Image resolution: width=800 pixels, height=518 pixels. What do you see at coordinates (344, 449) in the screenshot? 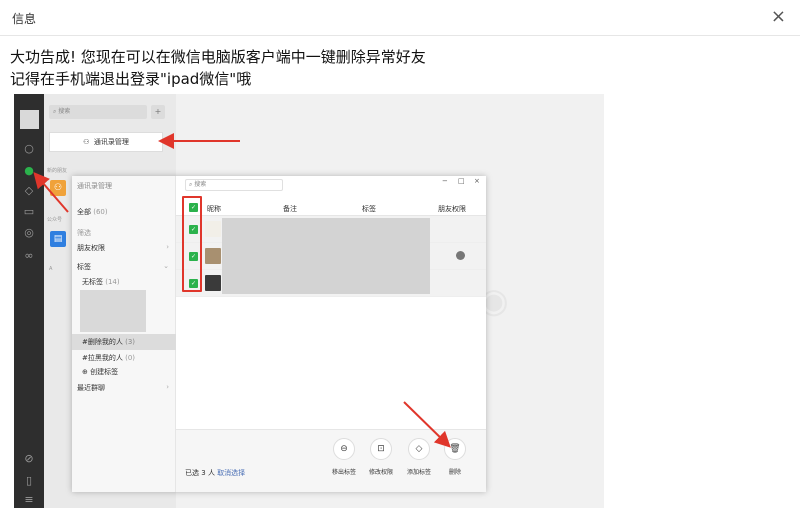
I see `remove-tag-icon: ⊖` at bounding box center [344, 449].